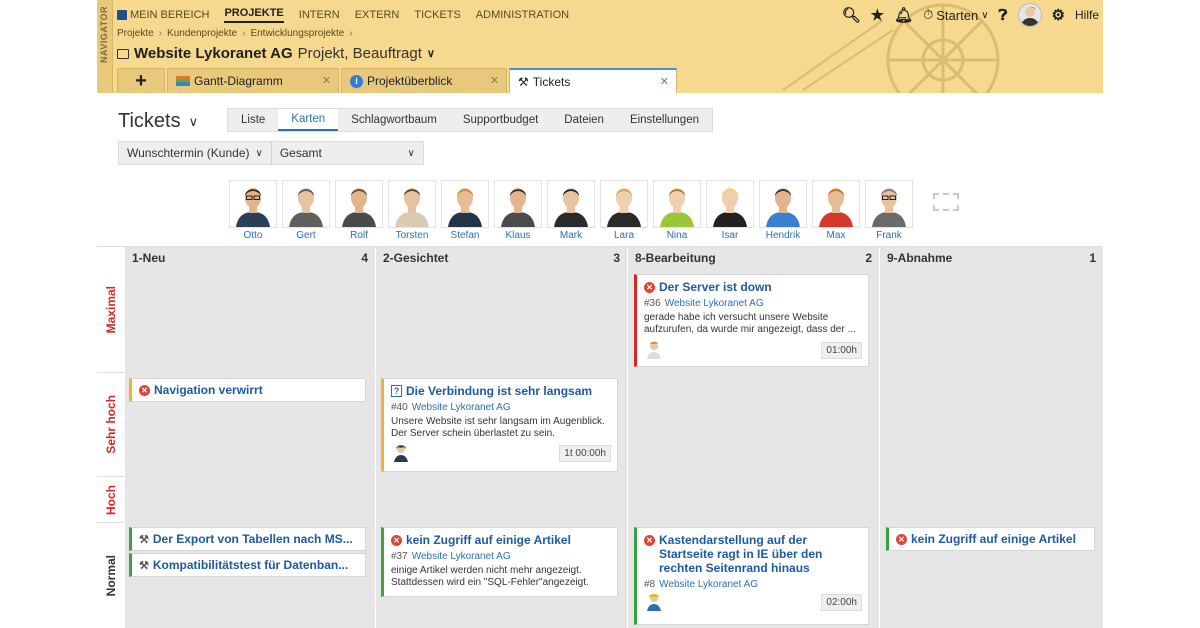 This screenshot has height=628, width=1200. Describe the element at coordinates (836, 210) in the screenshot. I see `assignee-max: Max` at that location.